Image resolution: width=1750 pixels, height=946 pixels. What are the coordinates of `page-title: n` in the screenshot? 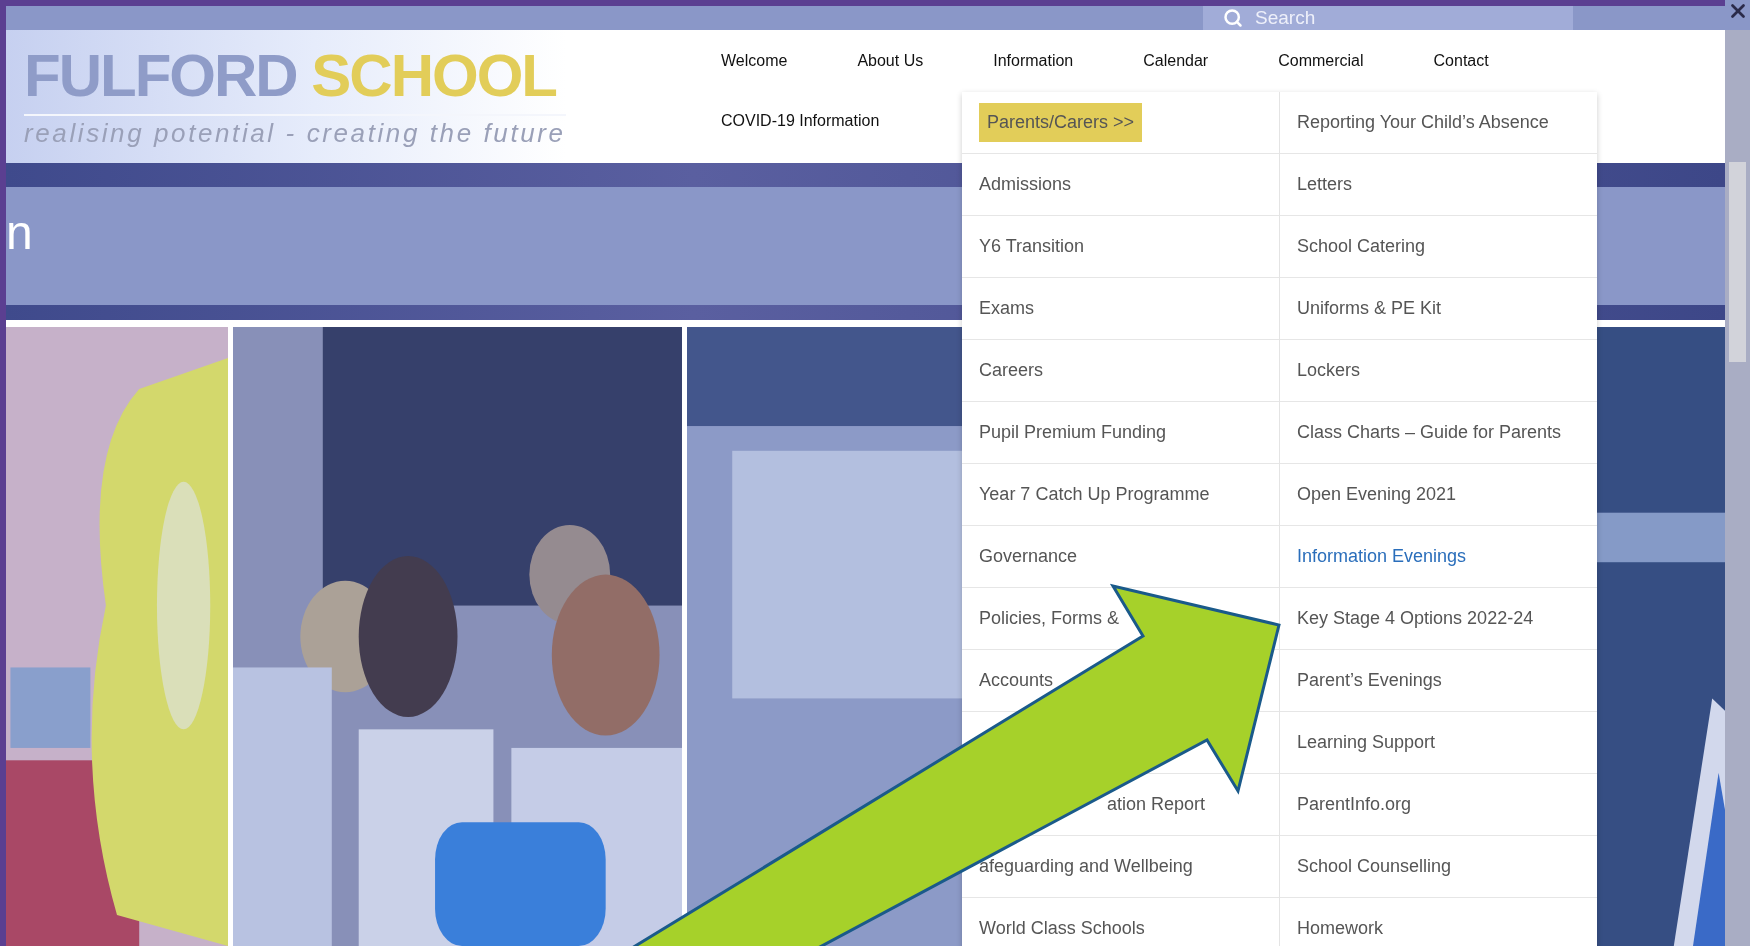 It's located at (19, 233).